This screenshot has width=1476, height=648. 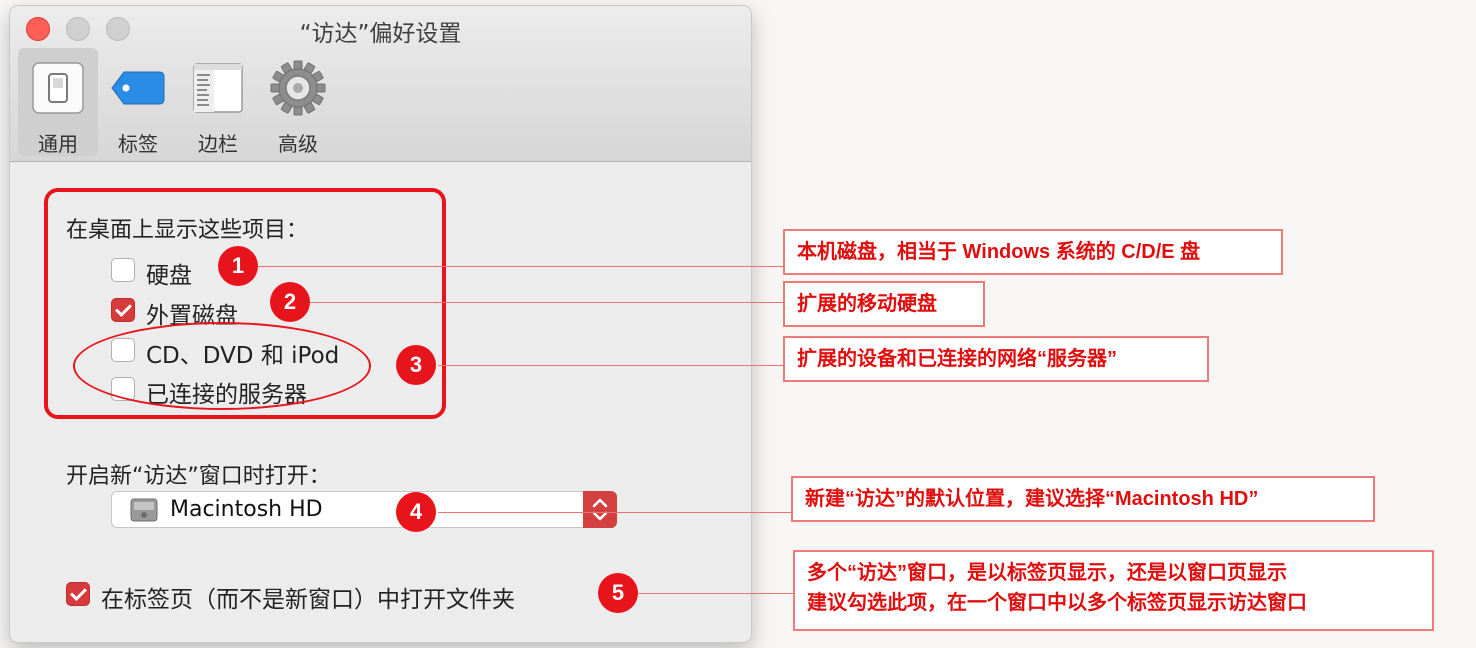 What do you see at coordinates (364, 509) in the screenshot?
I see `new-window-location-select: Macintosh HD` at bounding box center [364, 509].